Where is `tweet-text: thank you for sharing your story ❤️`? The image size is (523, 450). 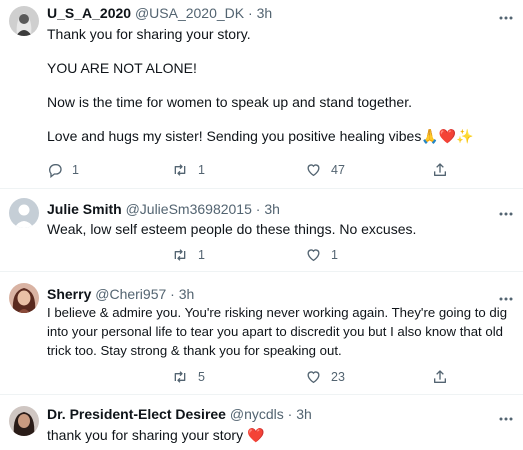
tweet-text: thank you for sharing your story ❤️ is located at coordinates (279, 435).